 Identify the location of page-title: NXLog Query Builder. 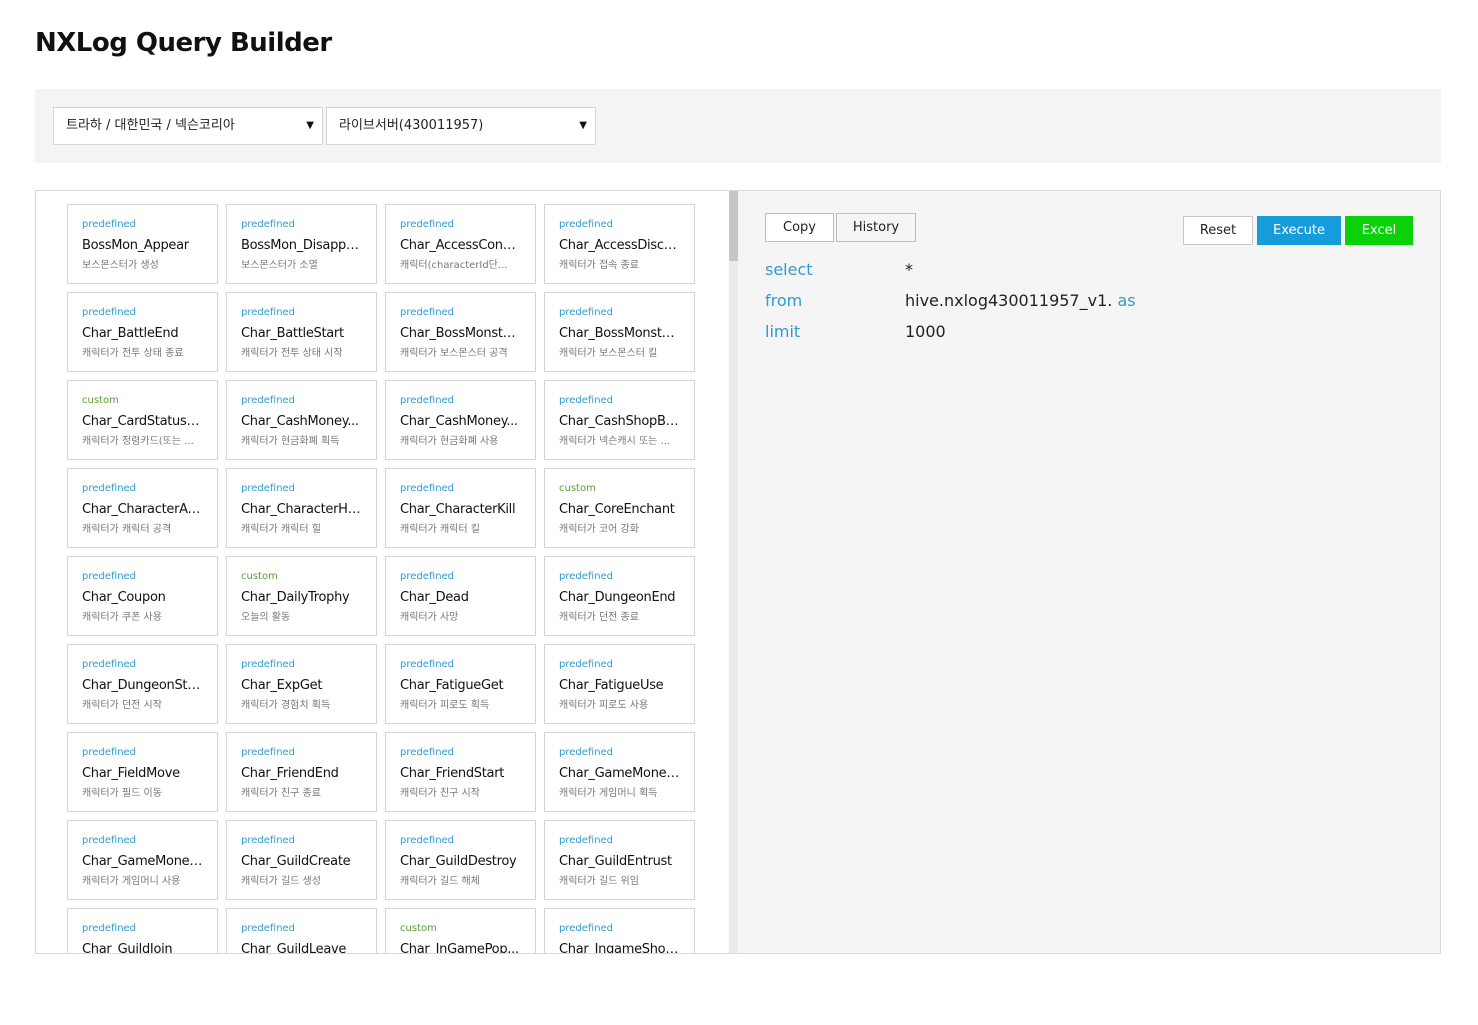
(183, 43).